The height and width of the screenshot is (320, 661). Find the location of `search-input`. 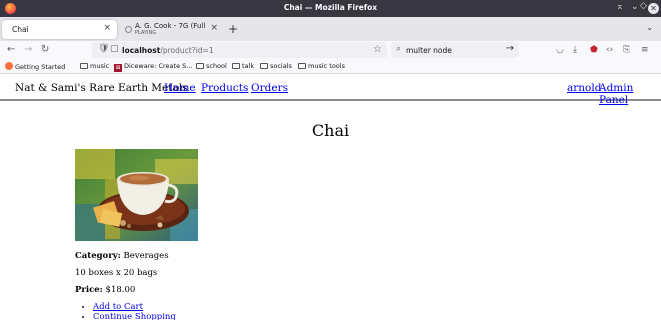

search-input is located at coordinates (453, 50).